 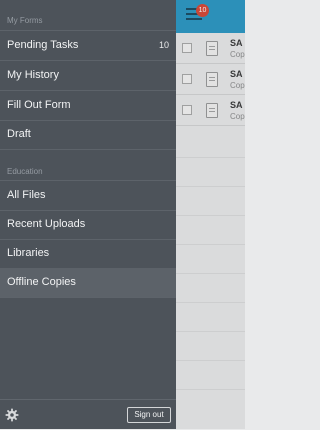 What do you see at coordinates (88, 196) in the screenshot?
I see `drawer-item-all-files: All Files` at bounding box center [88, 196].